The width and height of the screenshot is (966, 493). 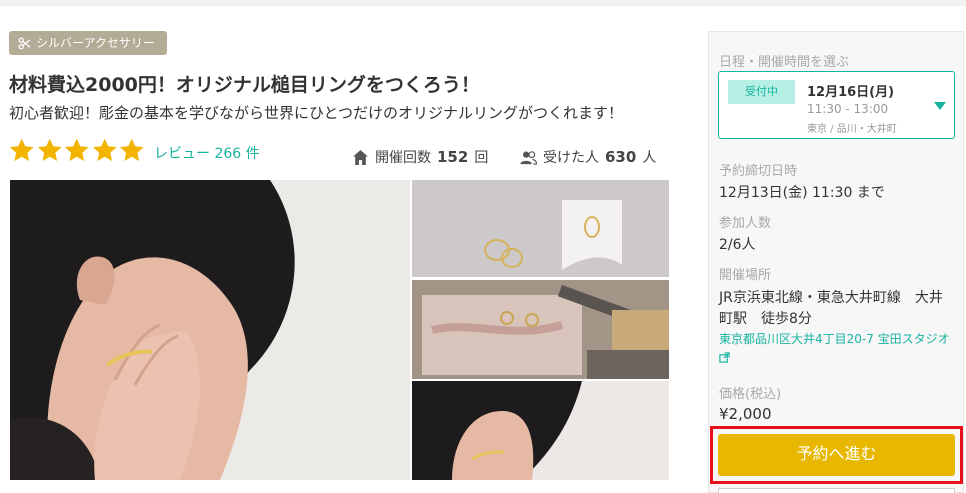 I want to click on house-icon, so click(x=360, y=157).